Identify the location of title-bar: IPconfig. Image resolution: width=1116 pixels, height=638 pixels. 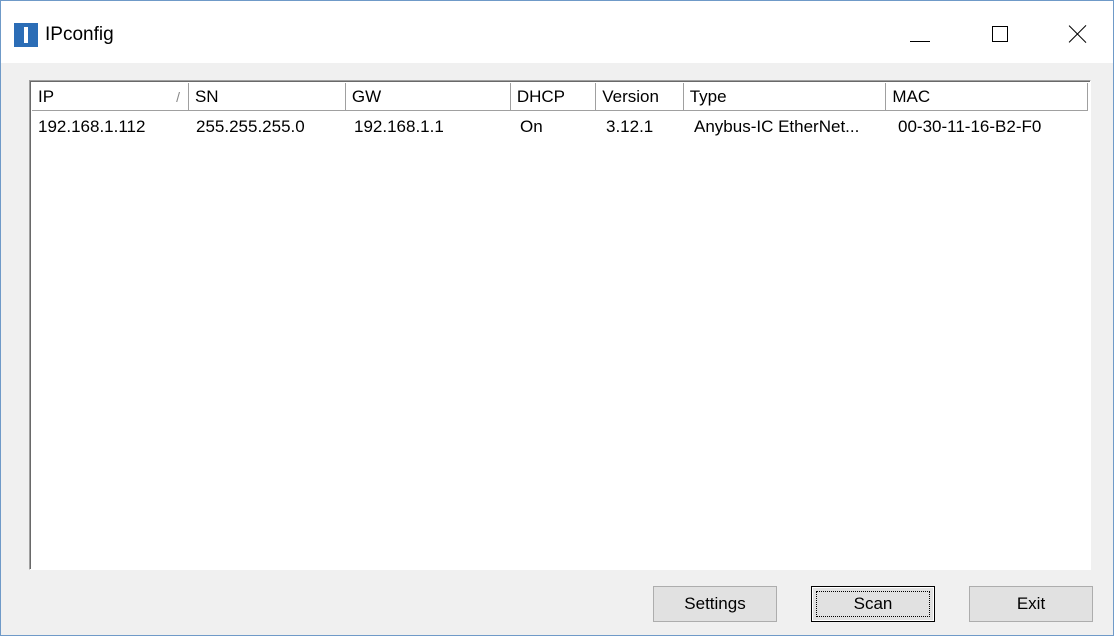
(557, 32).